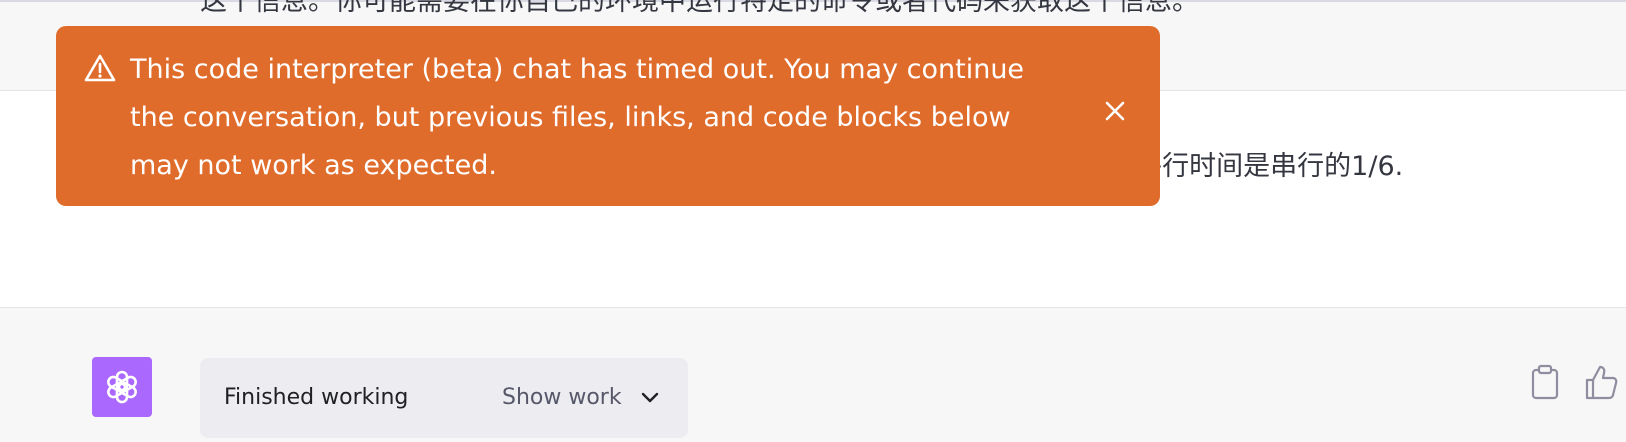 This screenshot has height=442, width=1626. Describe the element at coordinates (444, 398) in the screenshot. I see `finished-working-panel: Finished working Show work` at that location.